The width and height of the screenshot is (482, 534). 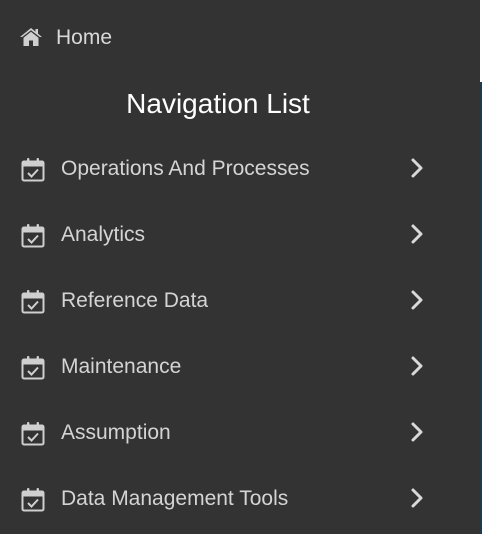 I want to click on home-icon, so click(x=31, y=37).